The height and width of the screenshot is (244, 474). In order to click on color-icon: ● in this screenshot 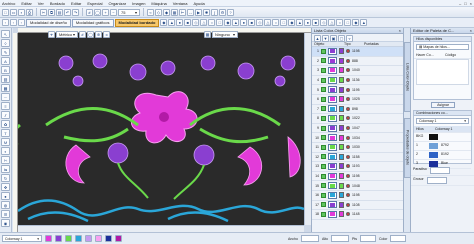, I will do `click(5, 196)`.